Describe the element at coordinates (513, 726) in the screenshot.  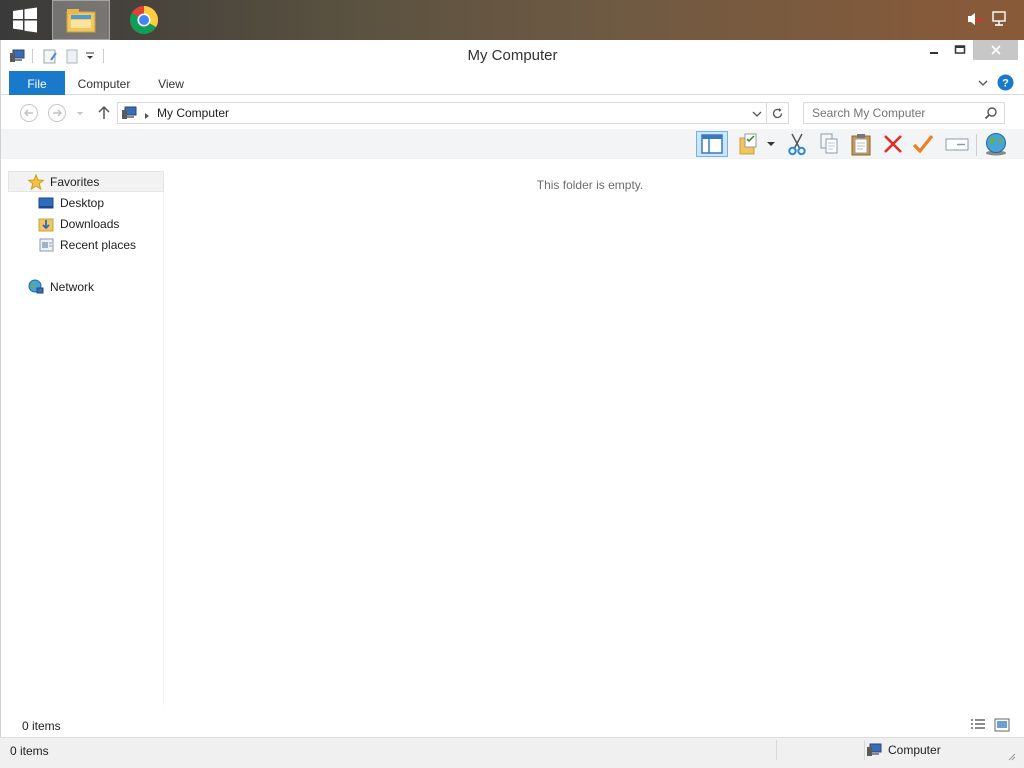
I see `status-bar: 0 items` at that location.